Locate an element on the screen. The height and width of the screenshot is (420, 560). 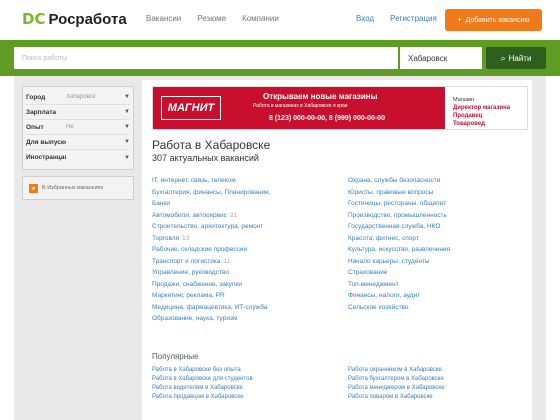
category-link: Маркетинг, реклама, PR is located at coordinates (232, 296).